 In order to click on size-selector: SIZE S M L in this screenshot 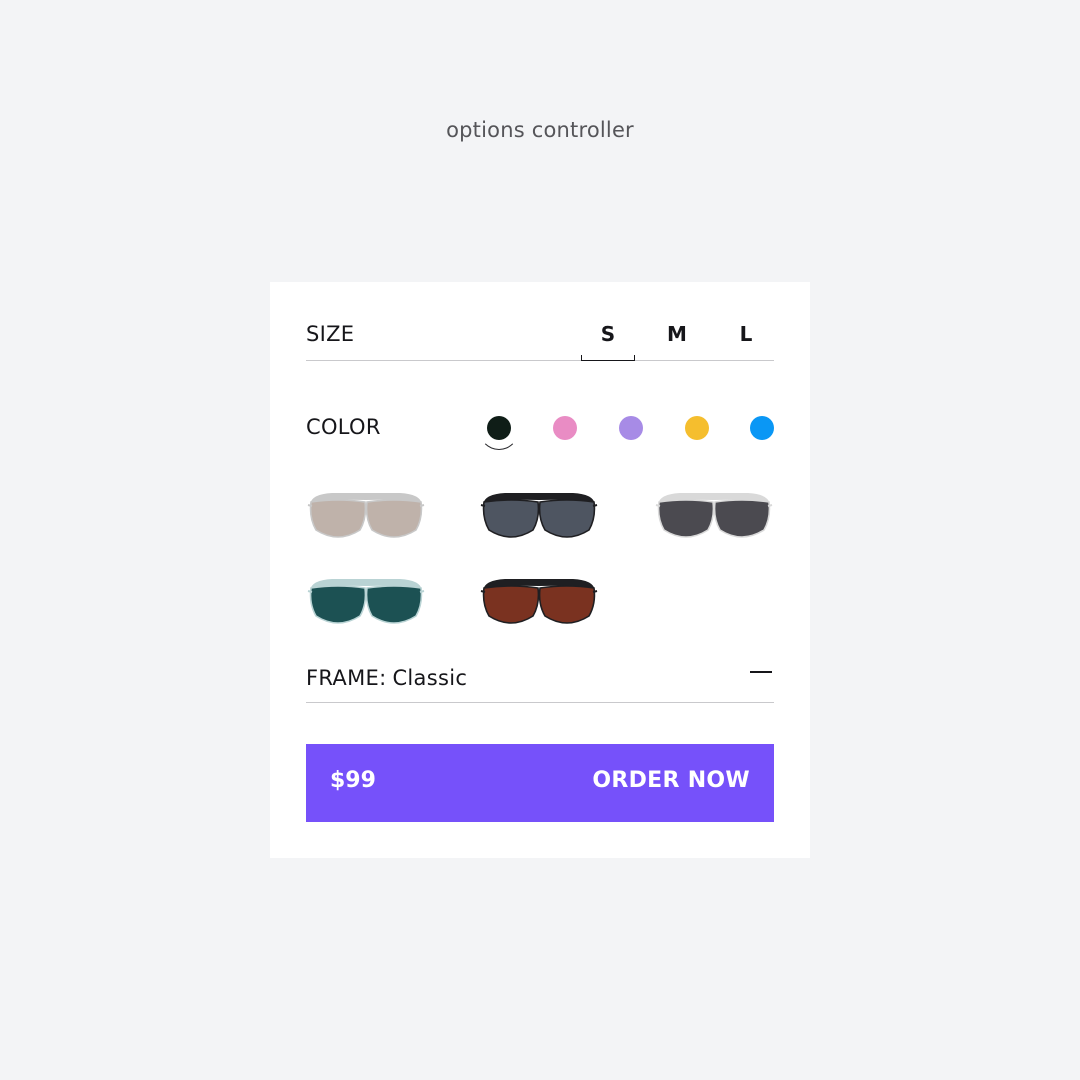, I will do `click(540, 339)`.